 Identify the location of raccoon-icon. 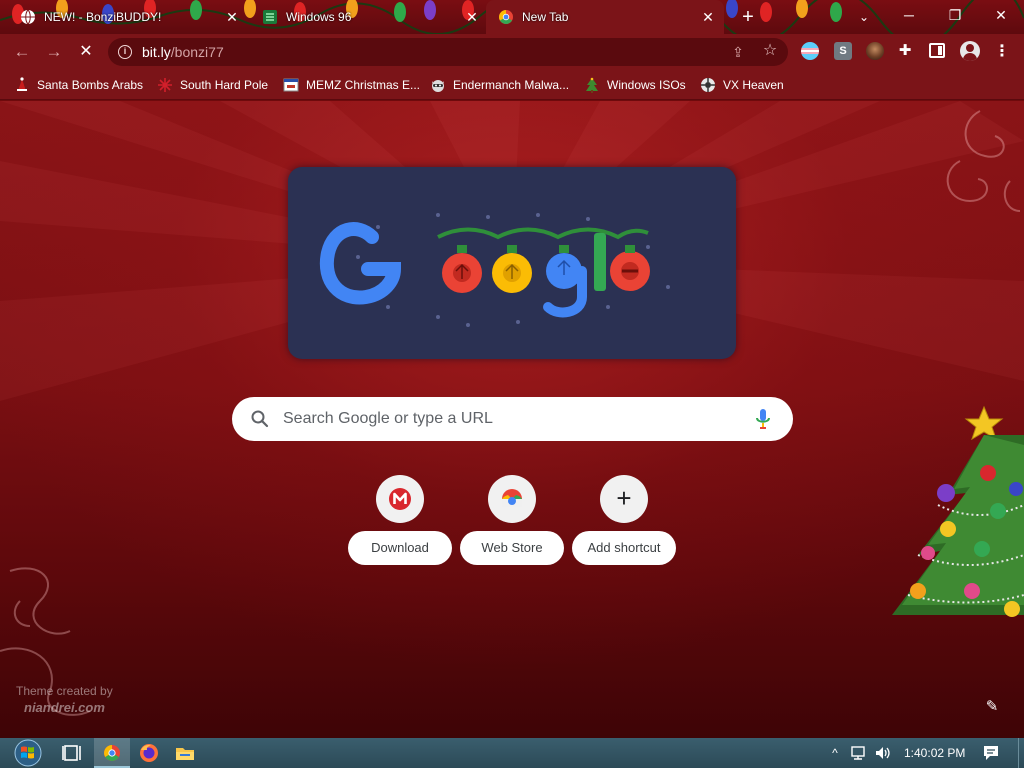
(438, 86).